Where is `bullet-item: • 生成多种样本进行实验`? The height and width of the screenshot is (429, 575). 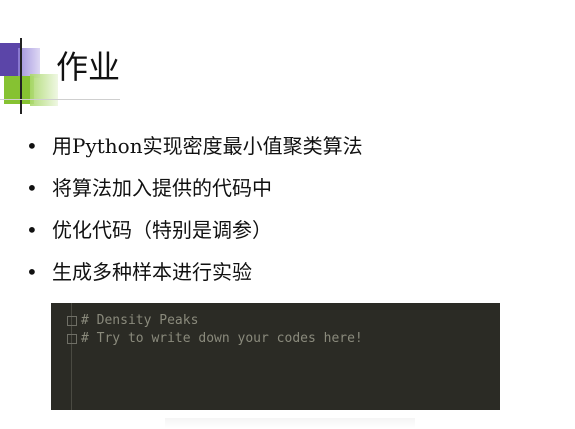
bullet-item: • 生成多种样本进行实验 is located at coordinates (194, 272).